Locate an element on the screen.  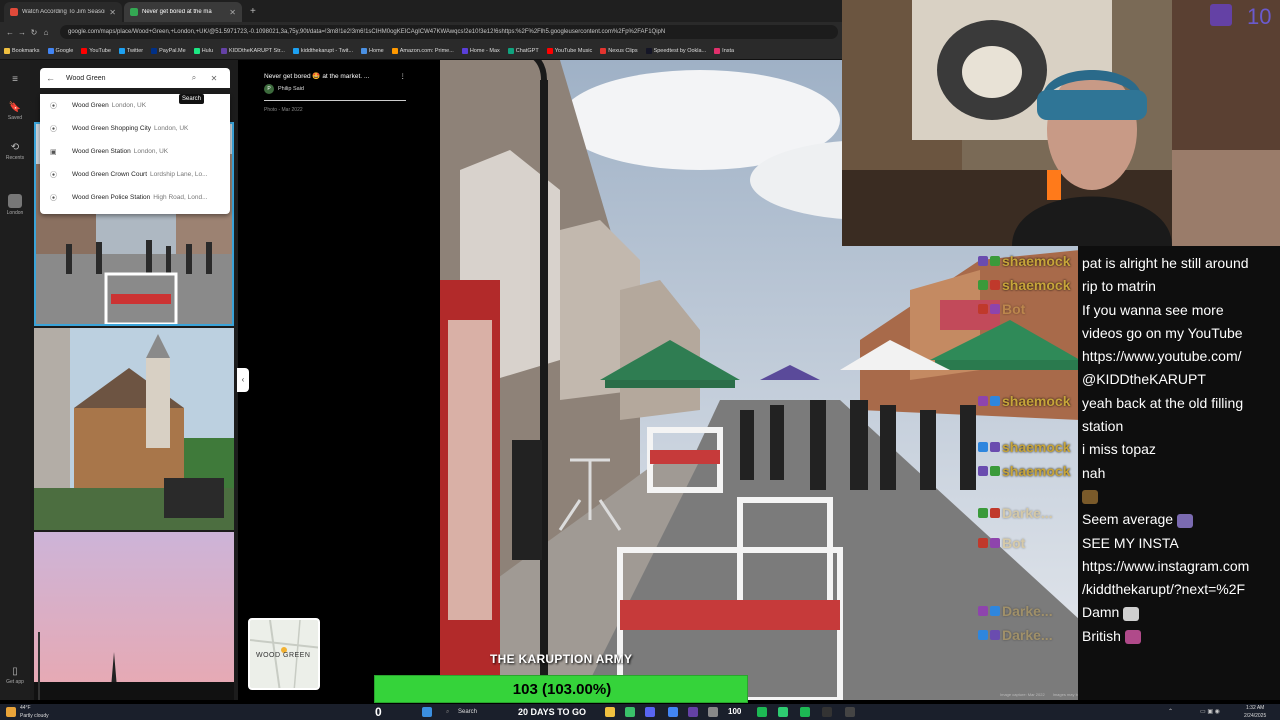
tray-icons: ▭ ▣ ◉ is located at coordinates (1210, 712).